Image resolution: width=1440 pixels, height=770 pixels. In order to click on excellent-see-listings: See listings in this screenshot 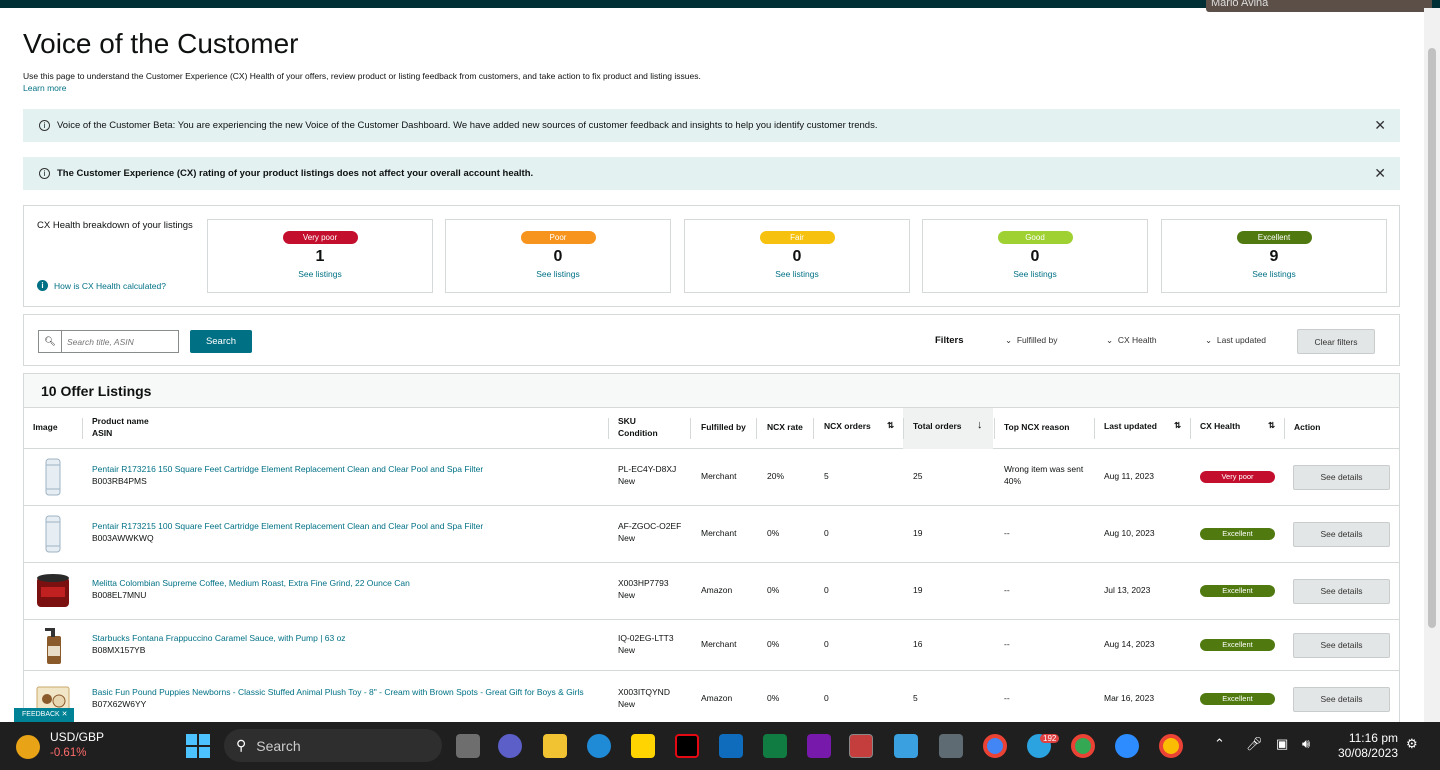, I will do `click(1274, 274)`.